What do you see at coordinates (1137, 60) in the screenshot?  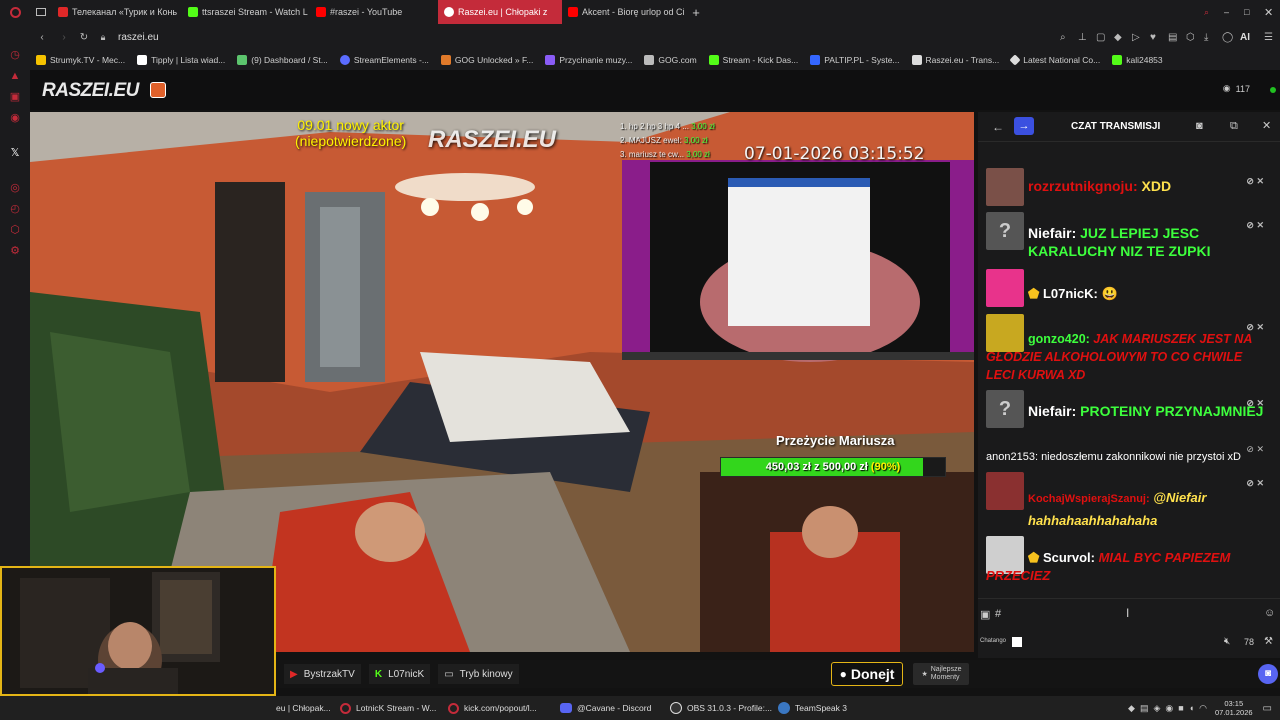 I see `bookmark: kali24853` at bounding box center [1137, 60].